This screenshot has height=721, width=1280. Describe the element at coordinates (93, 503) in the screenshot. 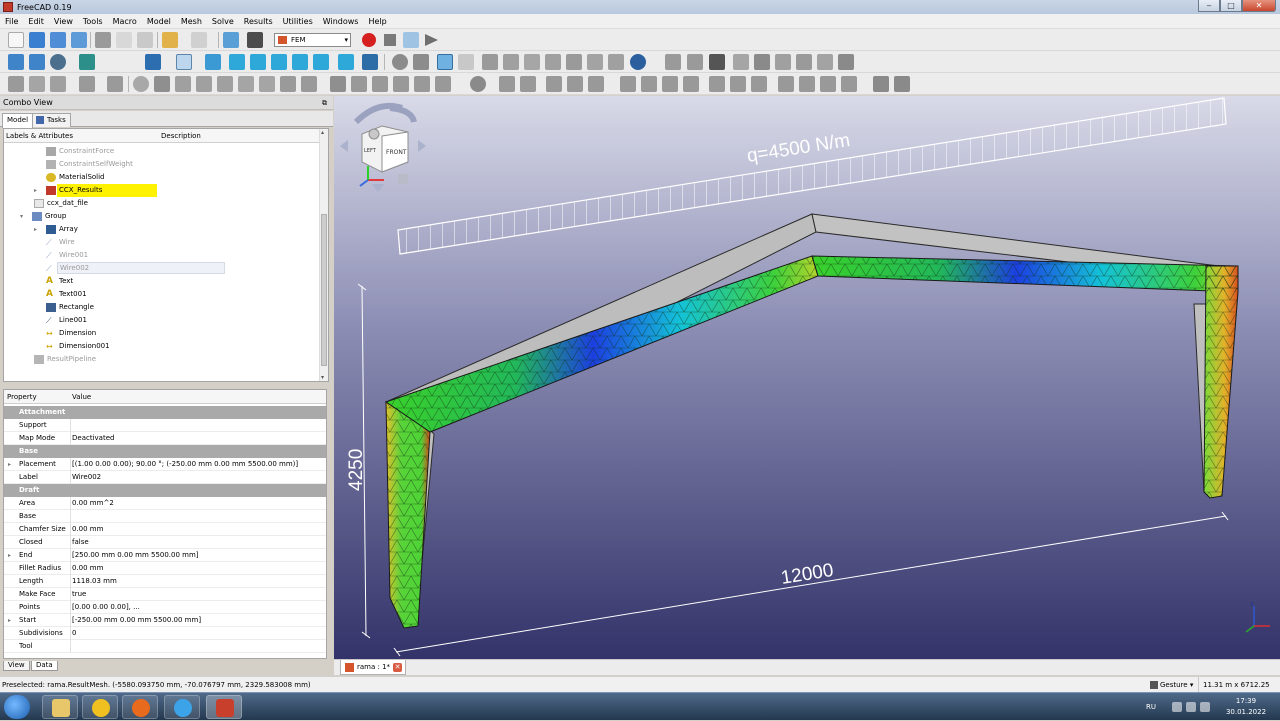

I see `prop-value: 0.00 mm^2` at that location.